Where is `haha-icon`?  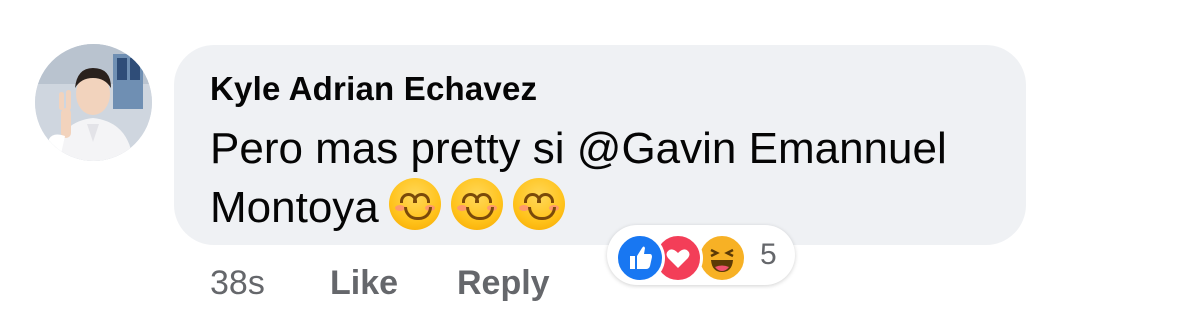 haha-icon is located at coordinates (722, 258).